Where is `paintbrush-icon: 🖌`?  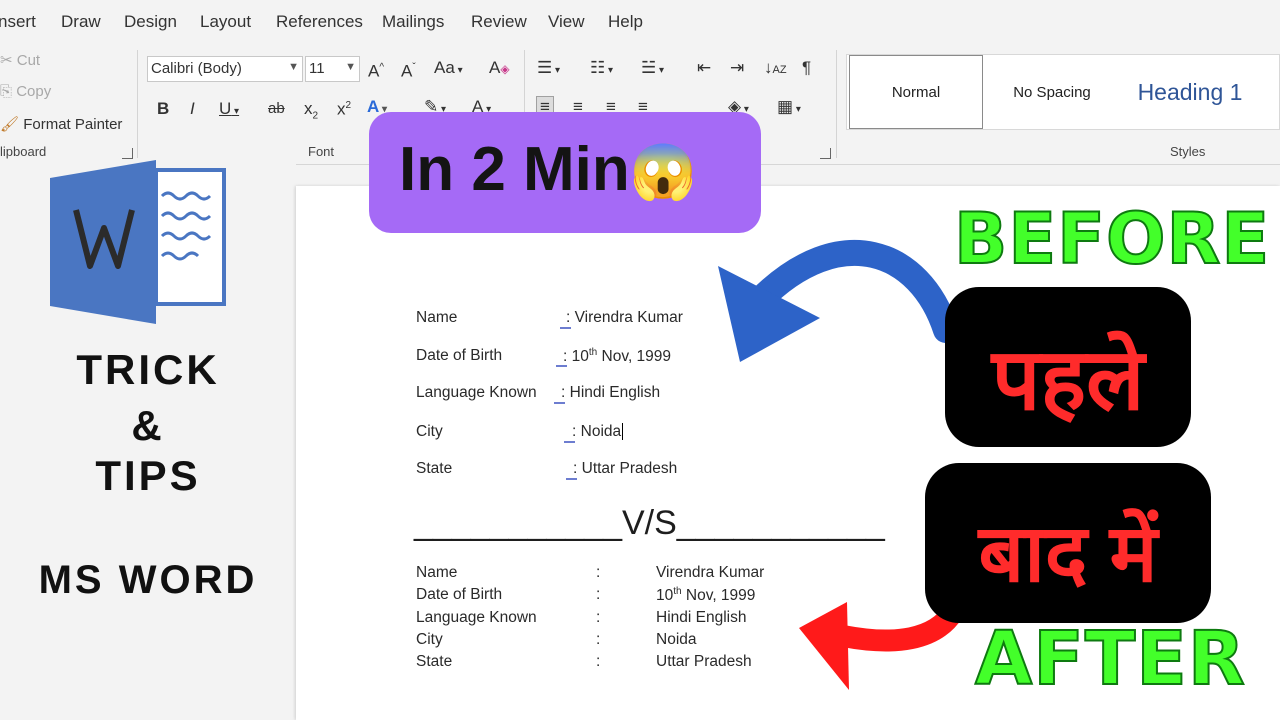 paintbrush-icon: 🖌 is located at coordinates (10, 124).